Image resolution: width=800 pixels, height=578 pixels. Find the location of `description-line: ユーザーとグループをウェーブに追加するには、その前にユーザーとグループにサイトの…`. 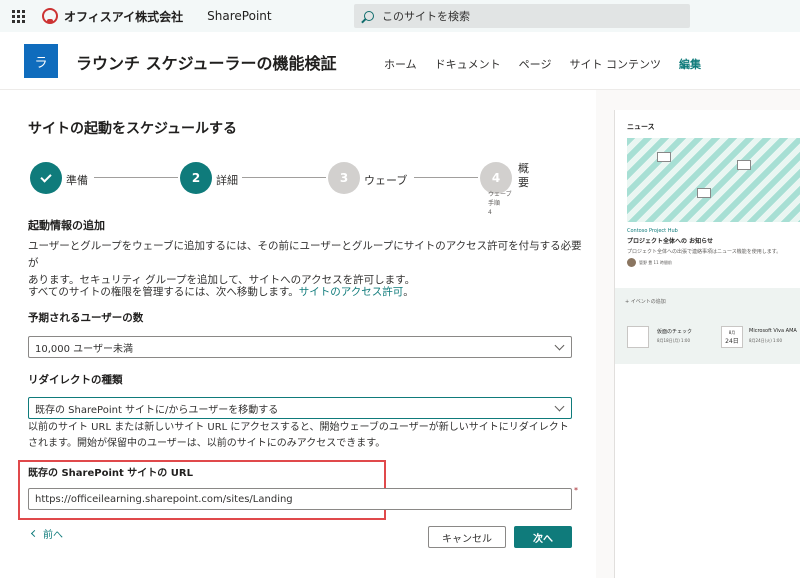

description-line: ユーザーとグループをウェーブに追加するには、その前にユーザーとグループにサイトの… is located at coordinates (305, 254).